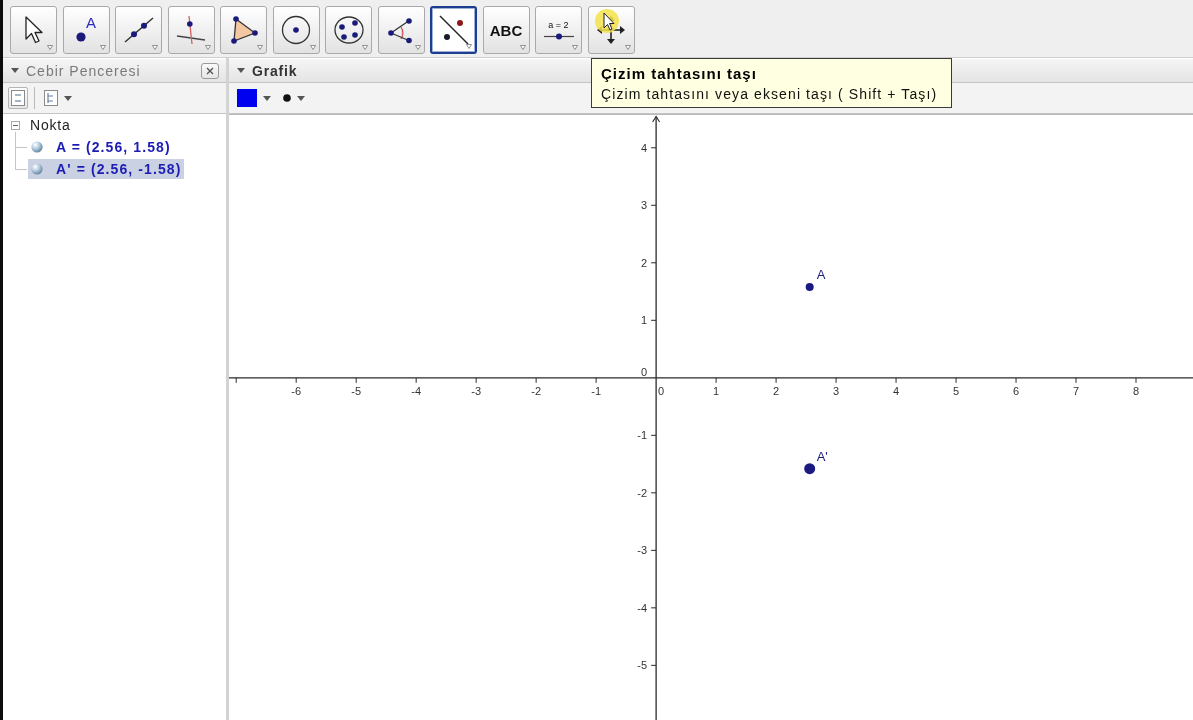  I want to click on color-swatch-icon, so click(247, 98).